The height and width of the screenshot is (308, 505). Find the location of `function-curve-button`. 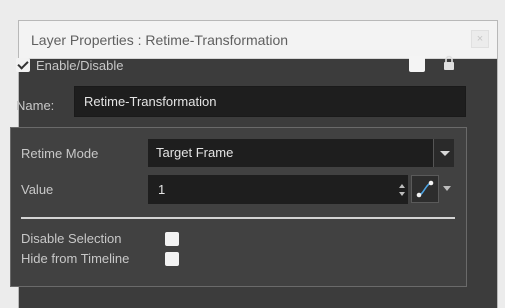

function-curve-button is located at coordinates (425, 189).